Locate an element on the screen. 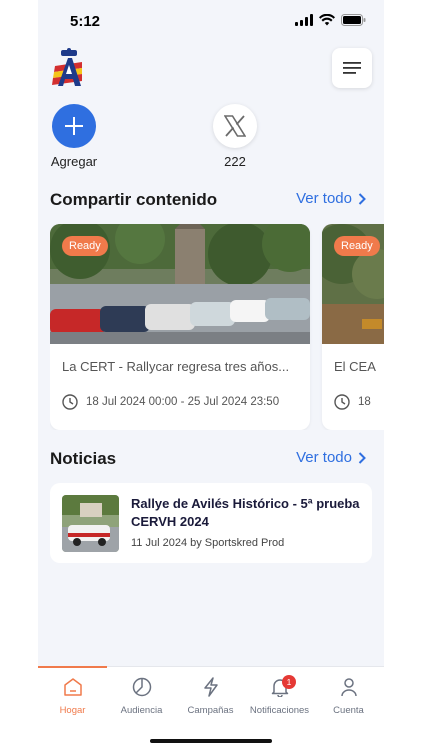  share-card: Ready El CEA 18 is located at coordinates (353, 327).